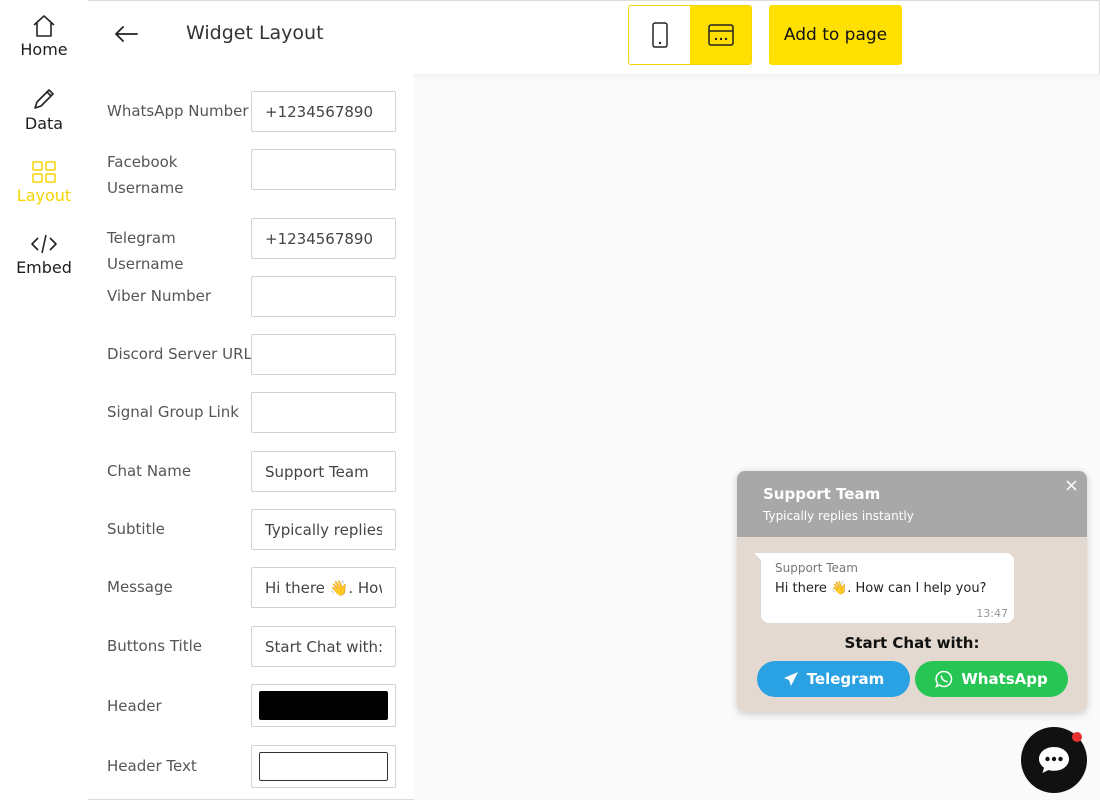  What do you see at coordinates (323, 354) in the screenshot?
I see `discord-server-url-input` at bounding box center [323, 354].